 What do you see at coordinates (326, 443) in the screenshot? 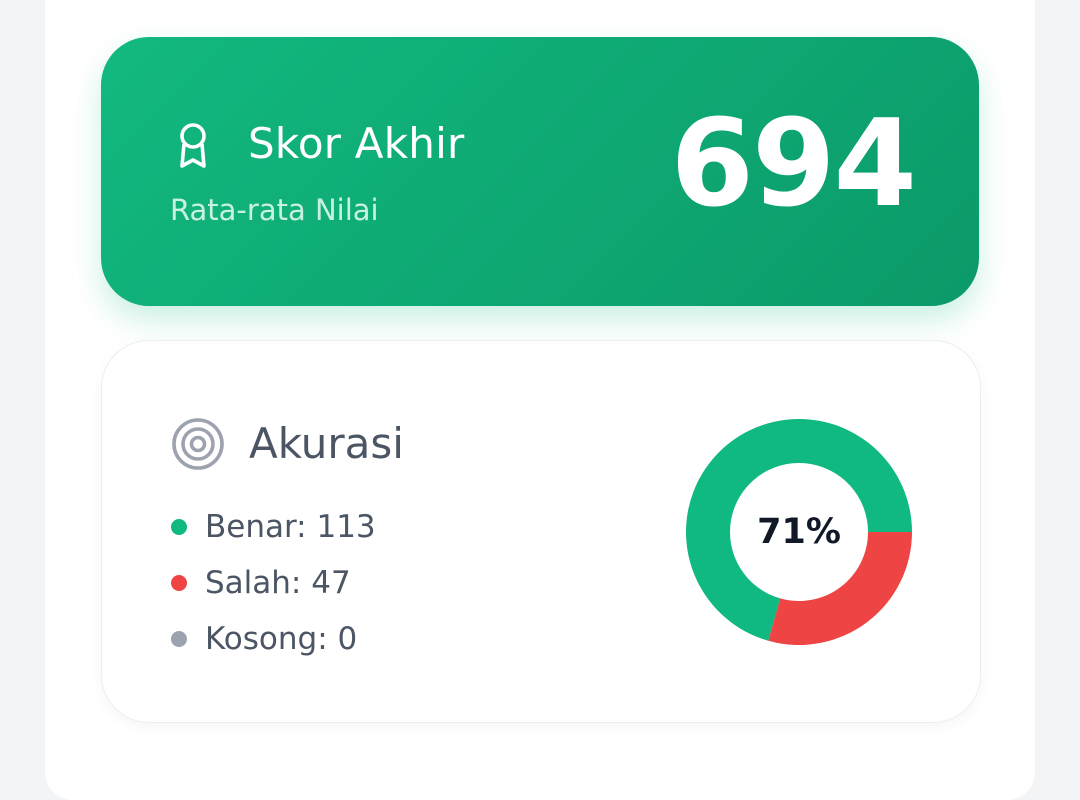
I see `accuracy-title: Akurasi` at bounding box center [326, 443].